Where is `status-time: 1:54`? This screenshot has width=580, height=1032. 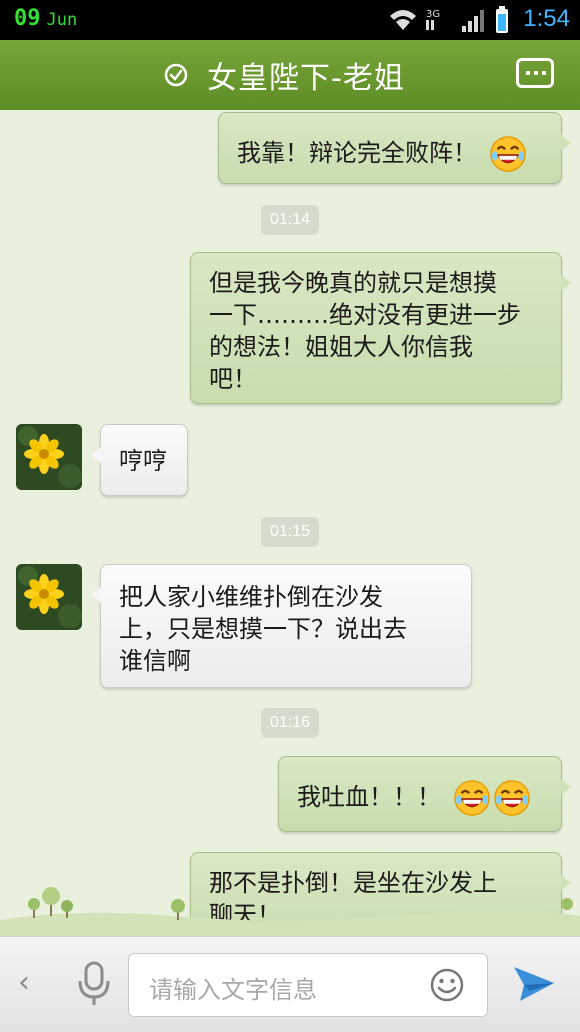 status-time: 1:54 is located at coordinates (546, 18).